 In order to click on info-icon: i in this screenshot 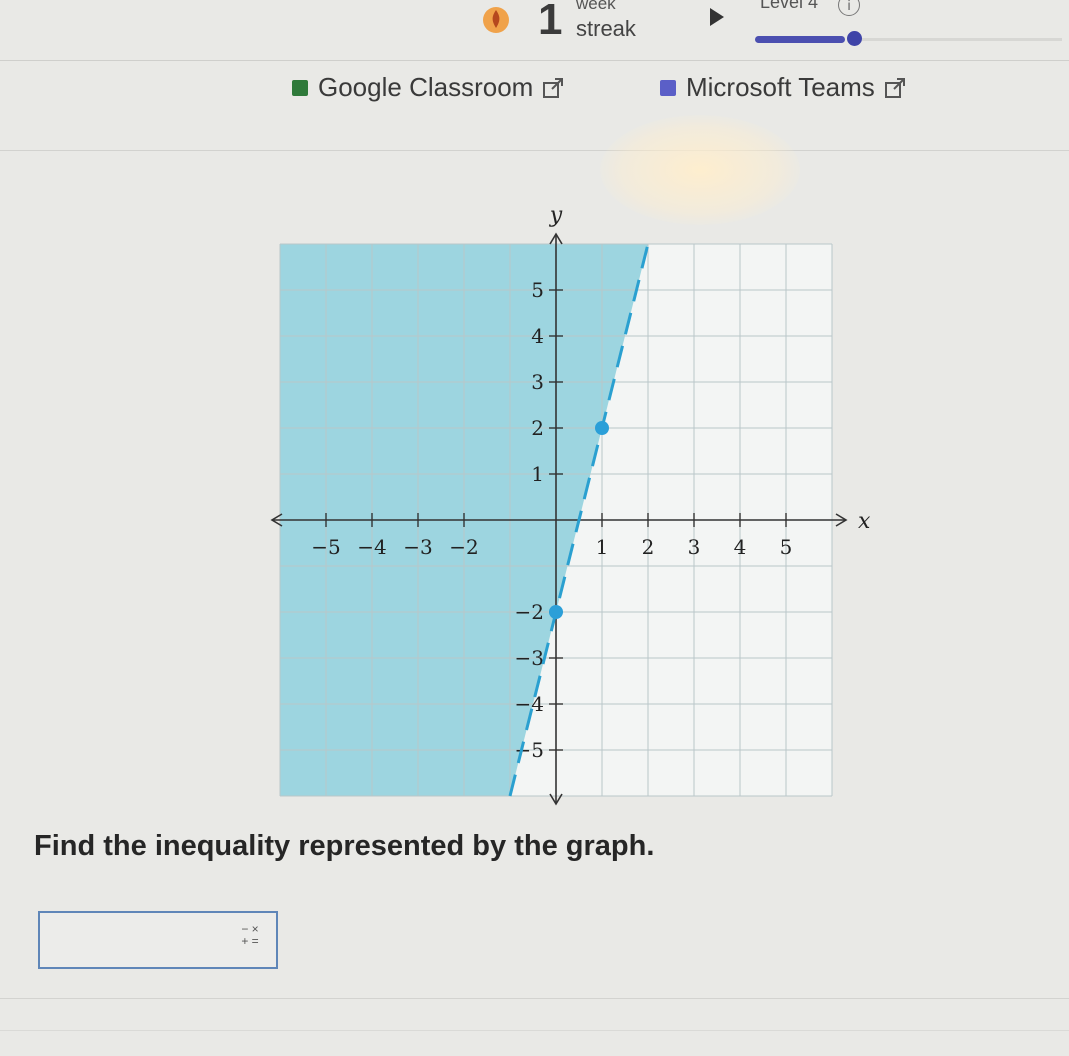, I will do `click(849, 8)`.